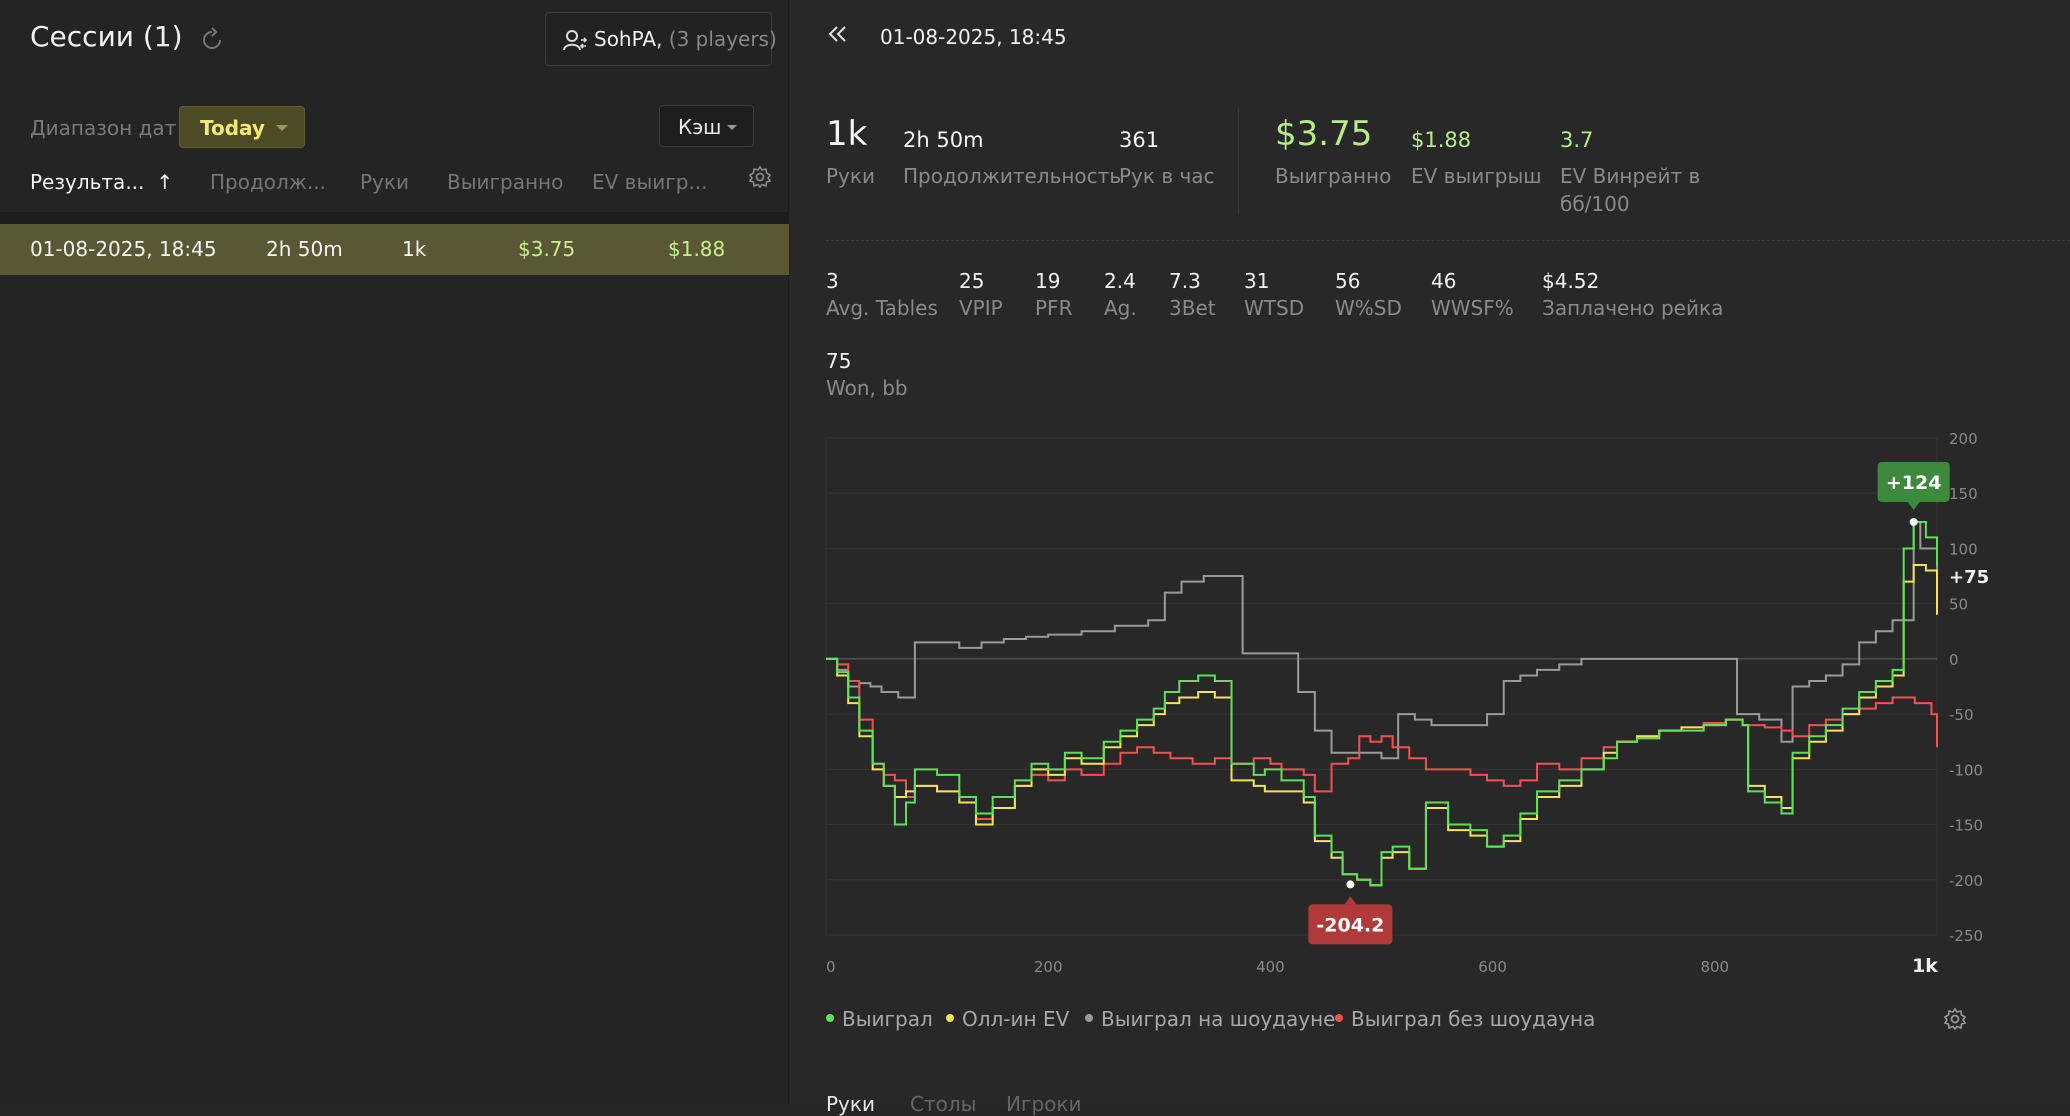  I want to click on stat-won-value: $3.75, so click(1324, 134).